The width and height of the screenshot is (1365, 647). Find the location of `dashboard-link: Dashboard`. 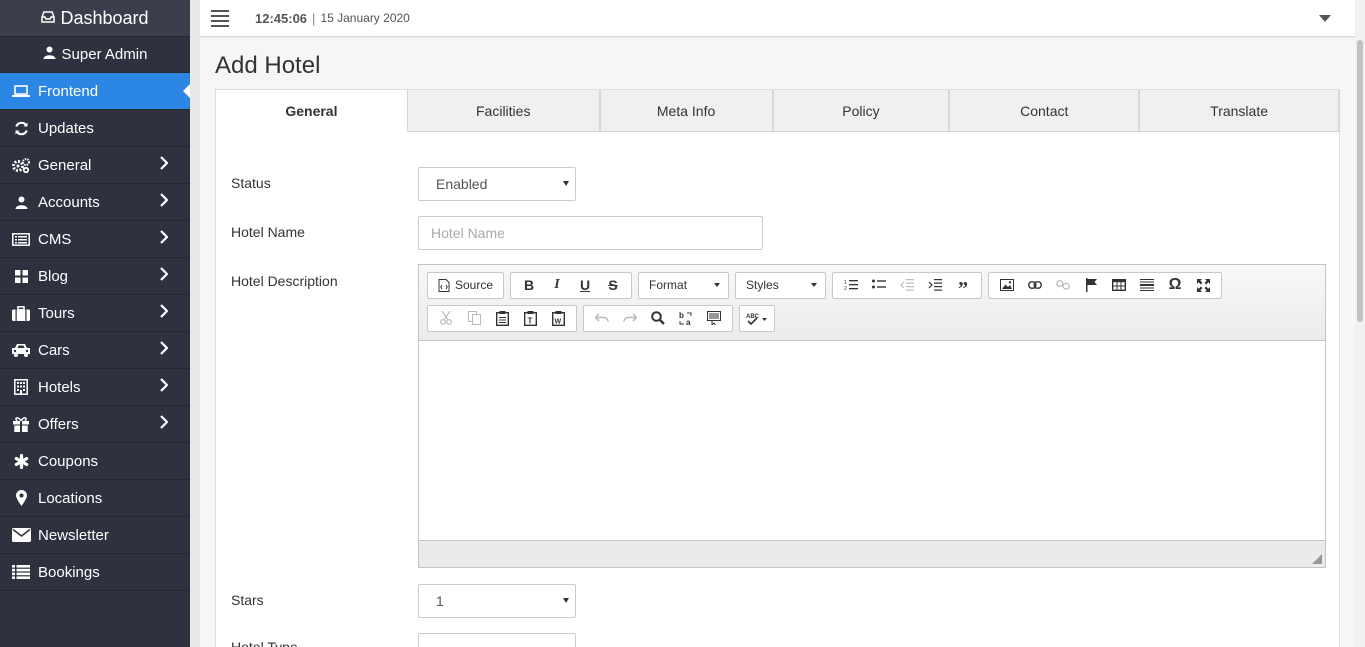

dashboard-link: Dashboard is located at coordinates (95, 18).